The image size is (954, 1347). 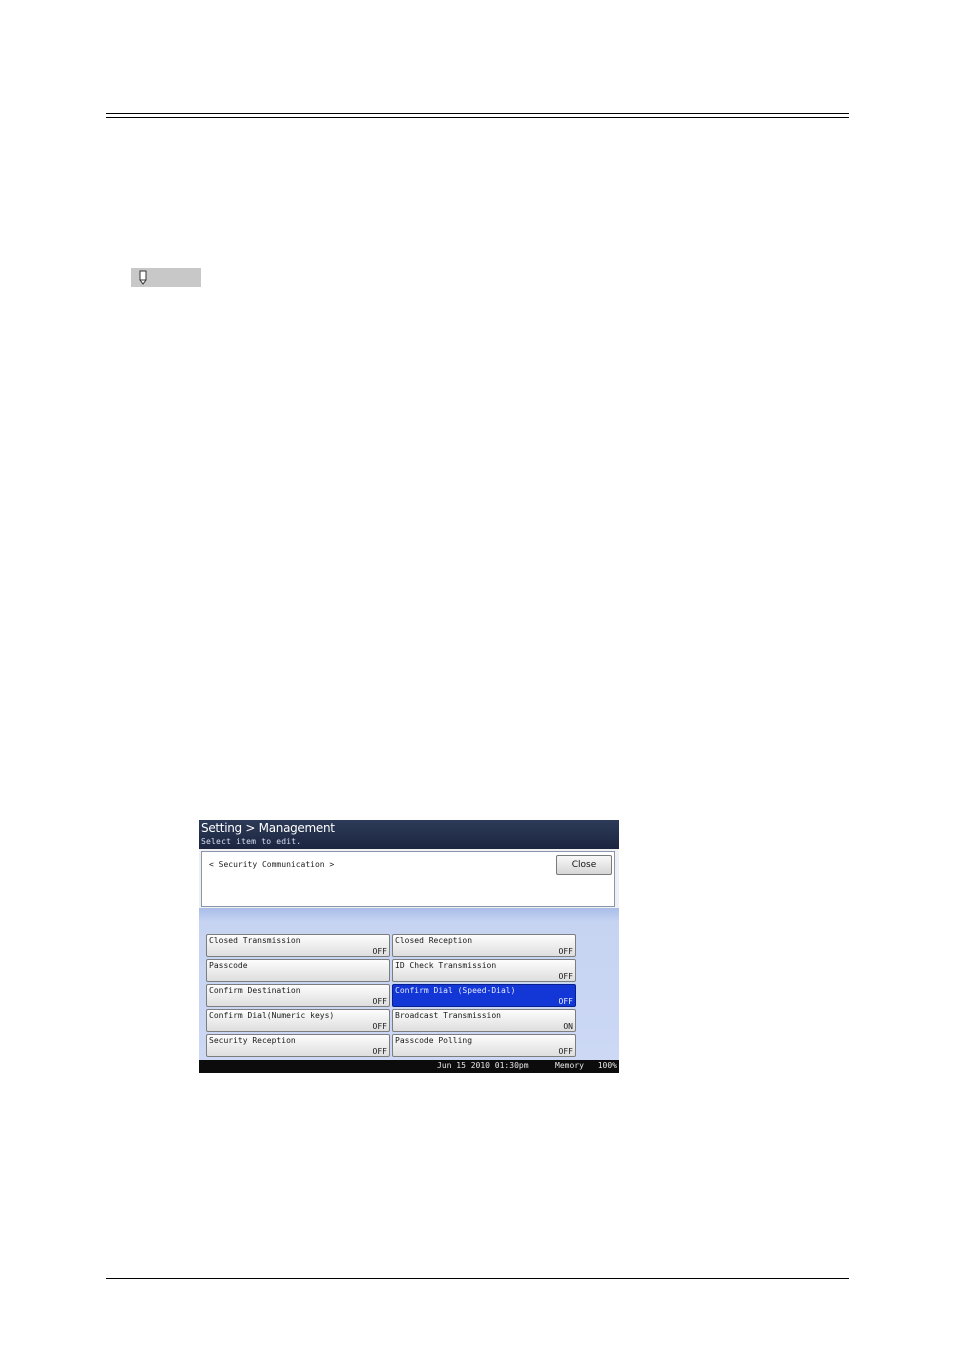 I want to click on status-memory-label: Memory, so click(x=569, y=1065).